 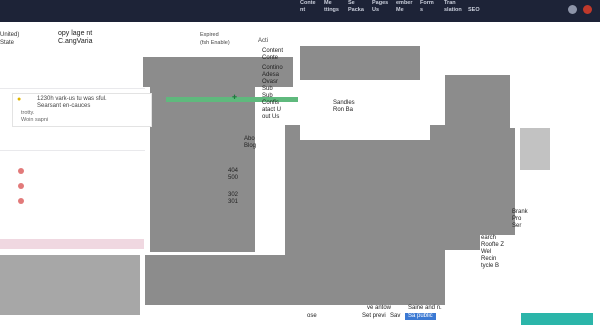 What do you see at coordinates (492, 259) in the screenshot?
I see `item-recin: Recin` at bounding box center [492, 259].